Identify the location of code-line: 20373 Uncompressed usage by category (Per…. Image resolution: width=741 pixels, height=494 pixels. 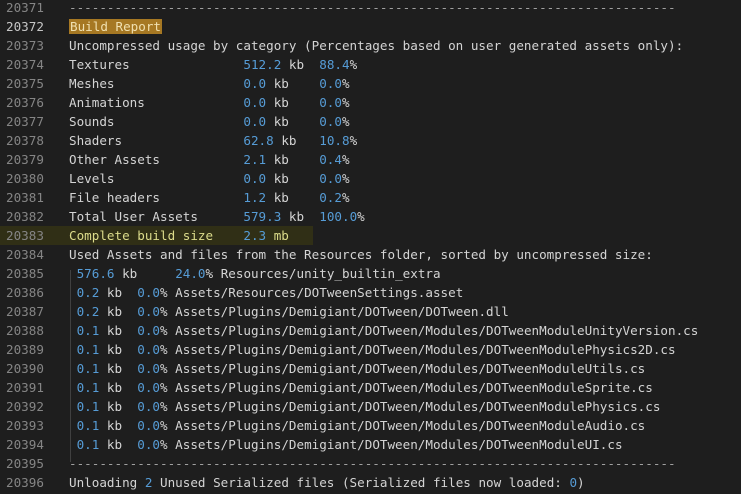
(370, 45).